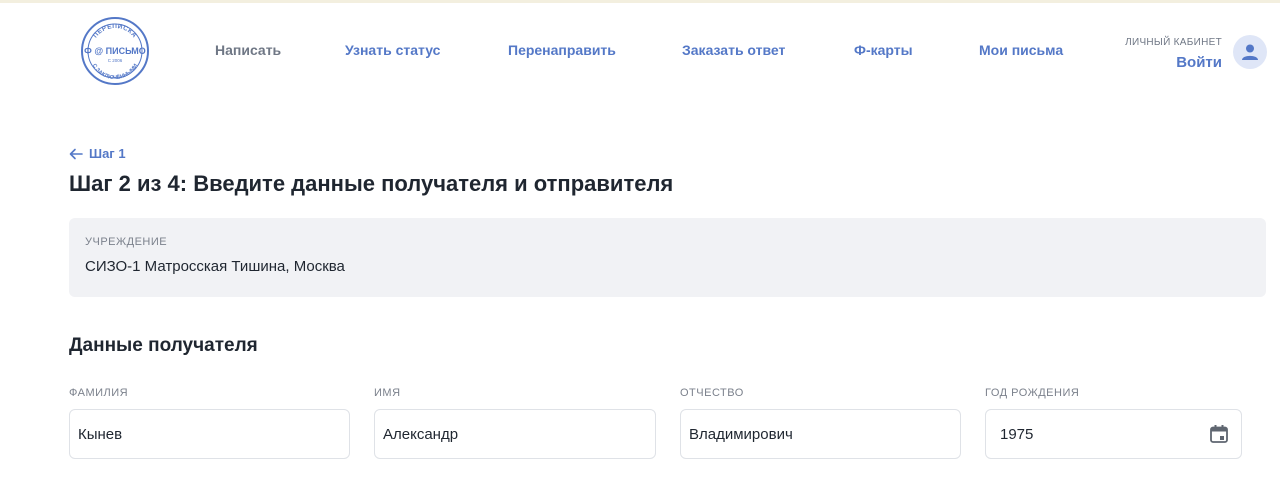 This screenshot has height=491, width=1280. Describe the element at coordinates (1219, 434) in the screenshot. I see `calendar-icon` at that location.